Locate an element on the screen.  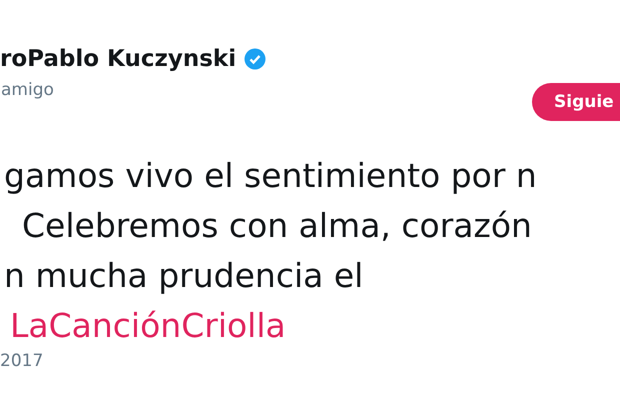
author-name: roPablo Kuczynski is located at coordinates (118, 59).